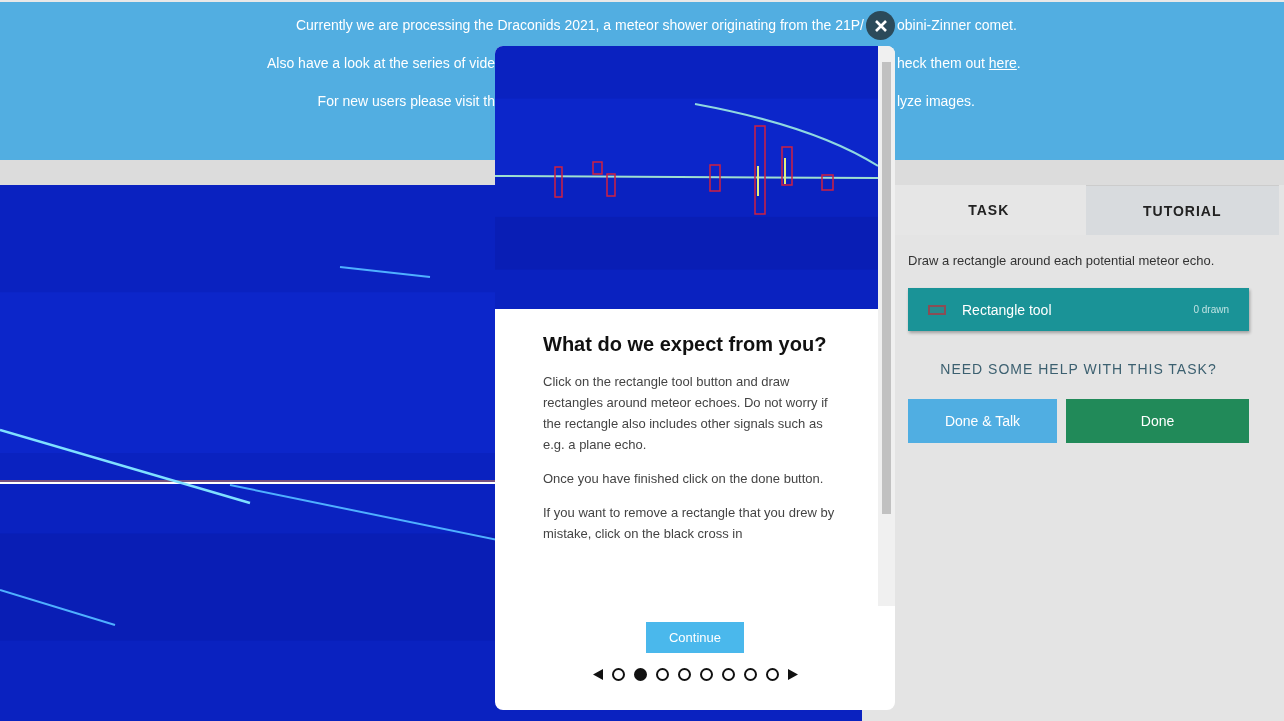 The image size is (1284, 721). What do you see at coordinates (982, 421) in the screenshot?
I see `done-and-talk-button: Done & Talk` at bounding box center [982, 421].